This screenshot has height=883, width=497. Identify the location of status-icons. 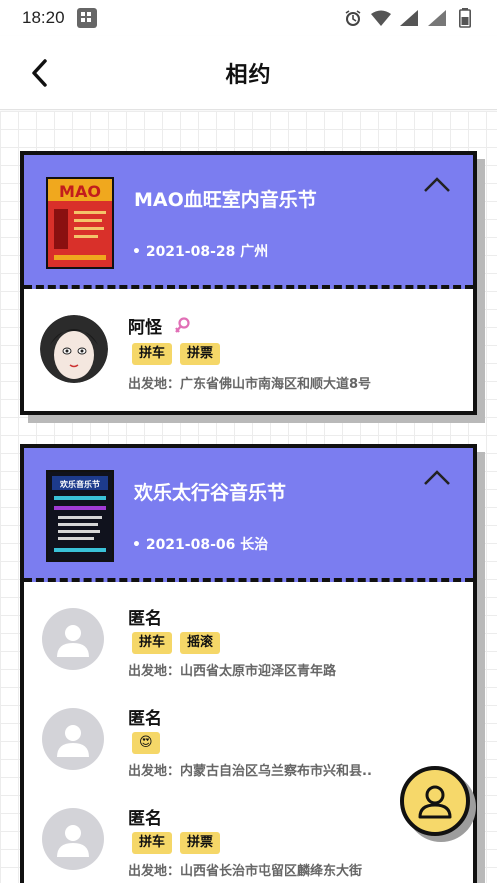
(409, 18).